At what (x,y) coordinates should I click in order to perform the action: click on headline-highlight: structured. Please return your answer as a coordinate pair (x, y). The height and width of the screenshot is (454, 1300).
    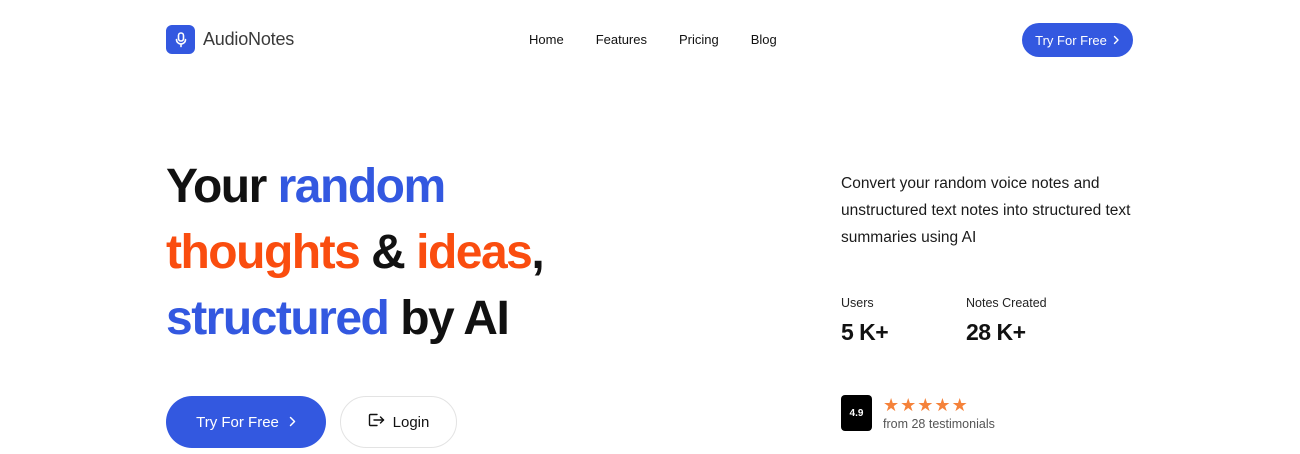
    Looking at the image, I should click on (278, 318).